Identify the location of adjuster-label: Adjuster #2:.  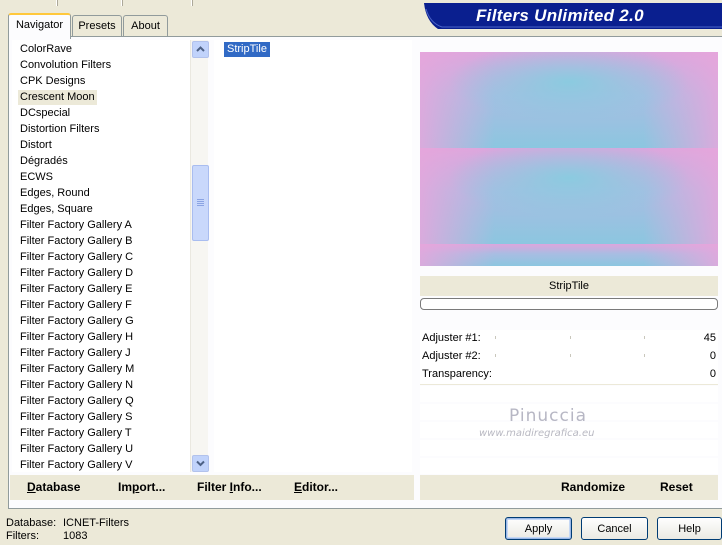
(451, 356).